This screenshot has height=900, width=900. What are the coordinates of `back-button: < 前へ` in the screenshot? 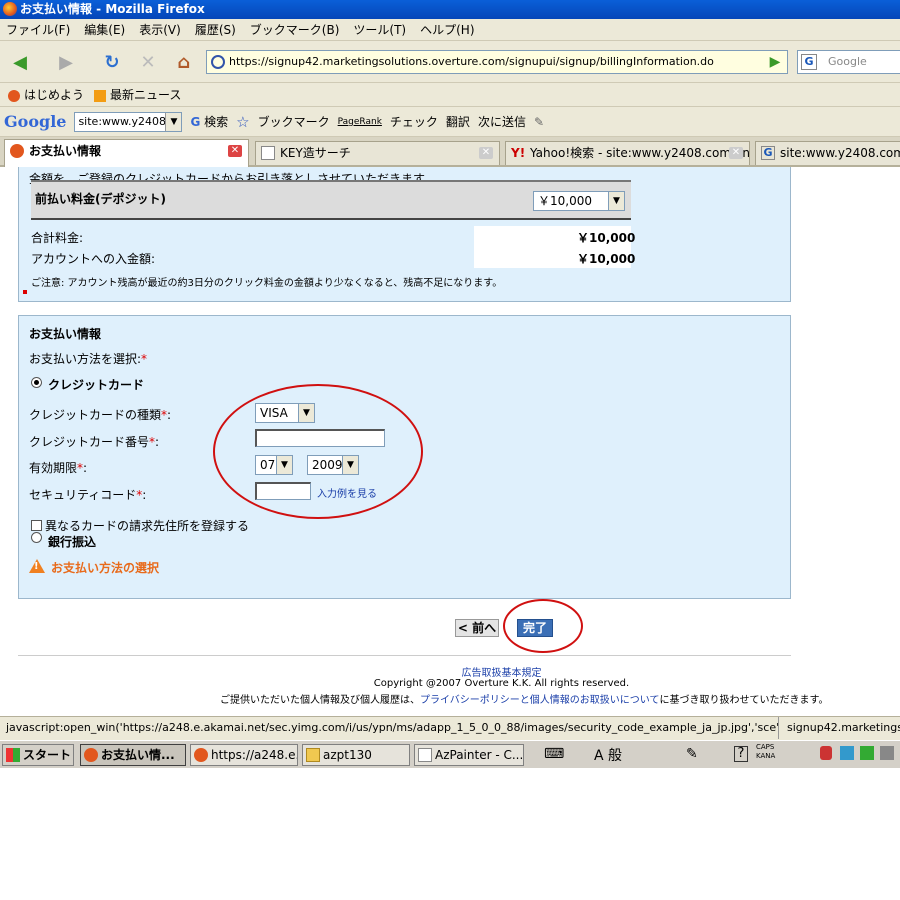 It's located at (477, 628).